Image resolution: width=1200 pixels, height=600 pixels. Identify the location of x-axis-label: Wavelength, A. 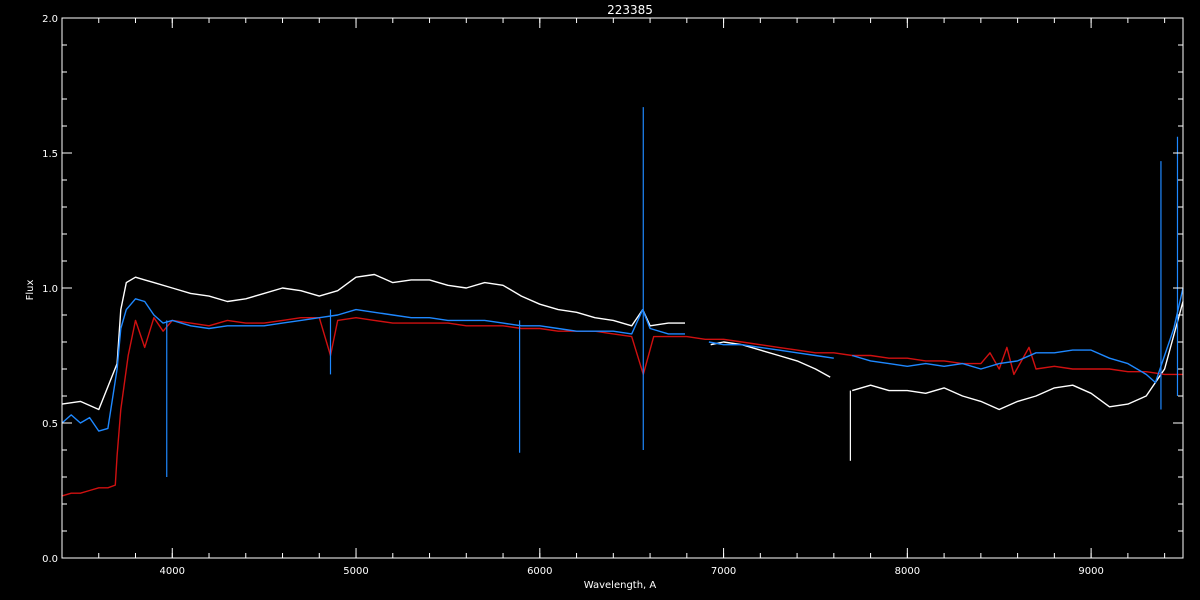
(620, 585).